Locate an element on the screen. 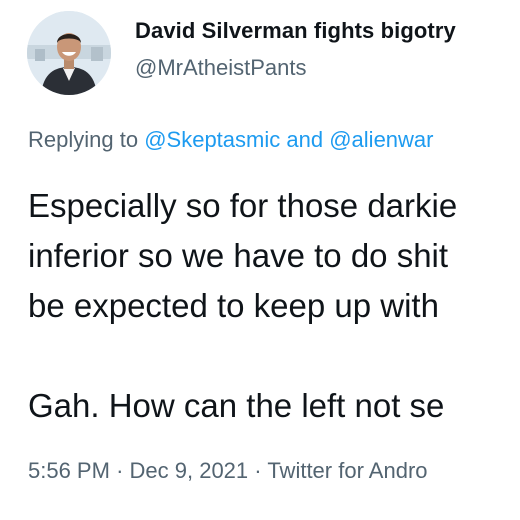 The width and height of the screenshot is (520, 520). replying-to-line: Replying to @Skeptasmic and @alienwar is located at coordinates (230, 140).